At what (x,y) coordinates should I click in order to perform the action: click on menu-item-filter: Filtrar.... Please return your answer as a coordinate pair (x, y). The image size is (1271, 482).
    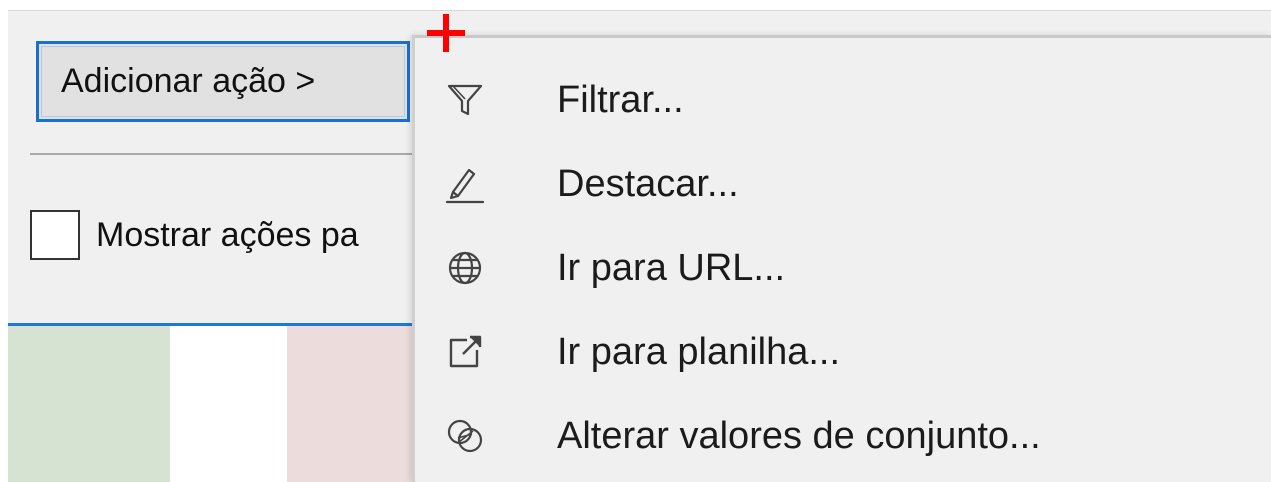
    Looking at the image, I should click on (843, 100).